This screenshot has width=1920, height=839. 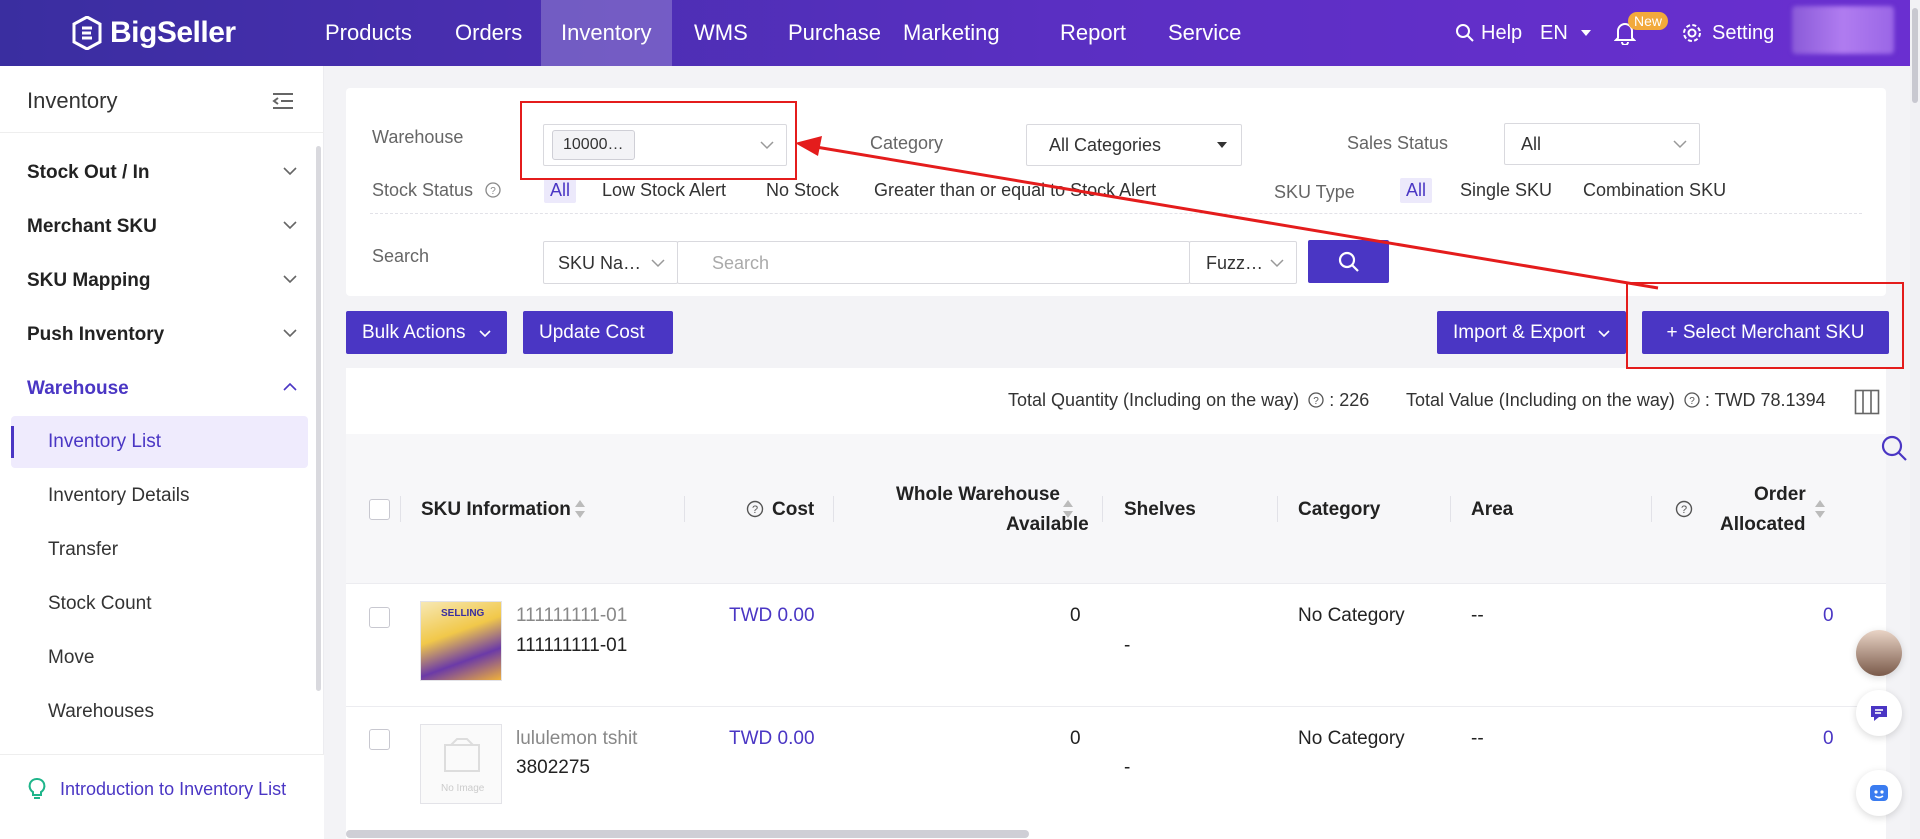 I want to click on sidebar-item-warehouses: Warehouses, so click(x=159, y=712).